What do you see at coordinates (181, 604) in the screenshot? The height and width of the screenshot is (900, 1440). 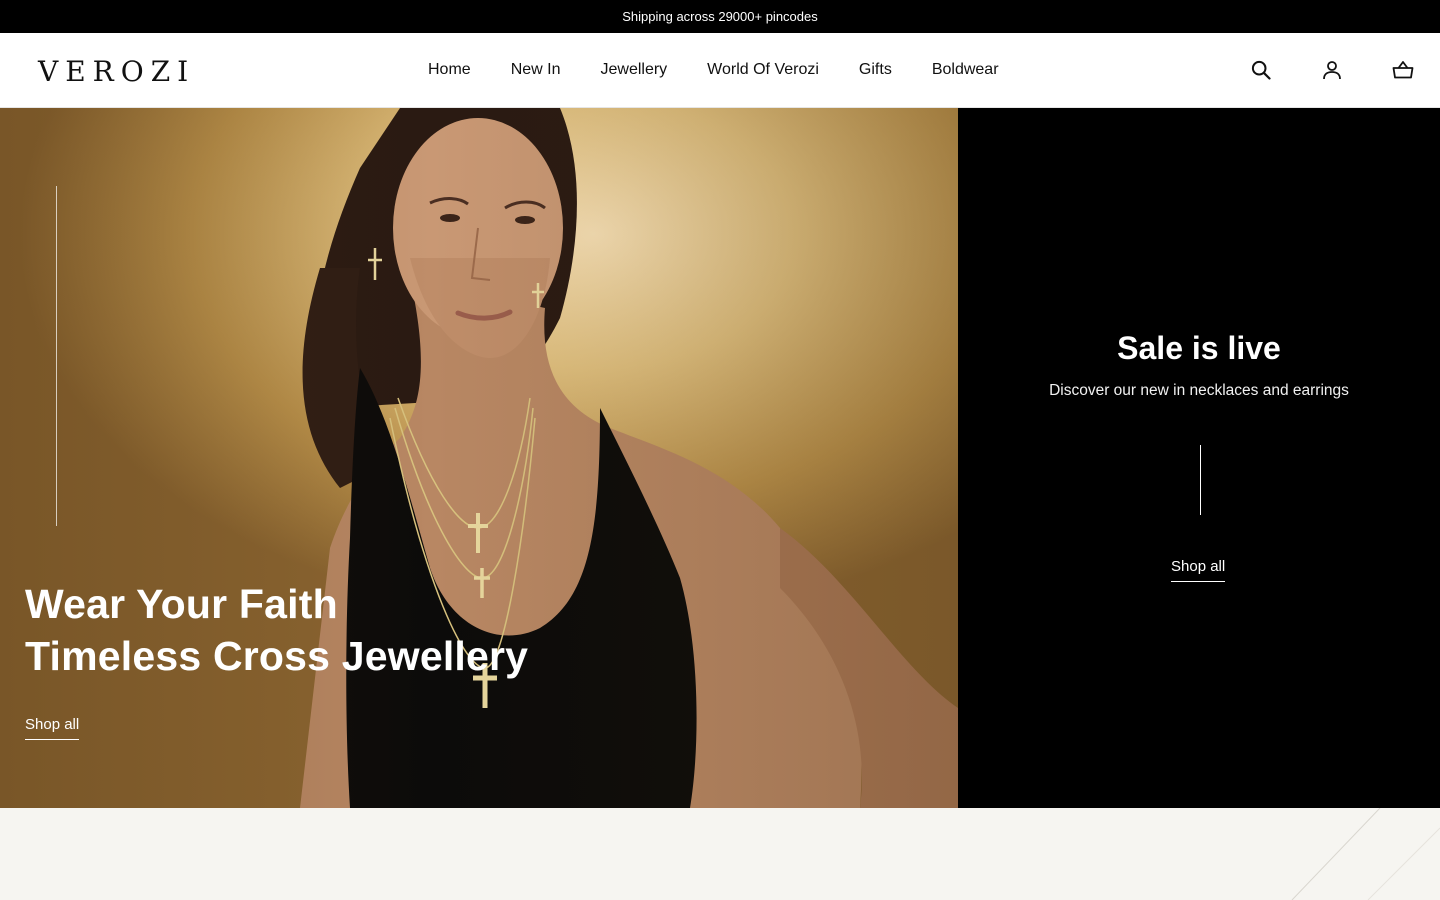 I see `hero-title-line1: Wear Your Faith` at bounding box center [181, 604].